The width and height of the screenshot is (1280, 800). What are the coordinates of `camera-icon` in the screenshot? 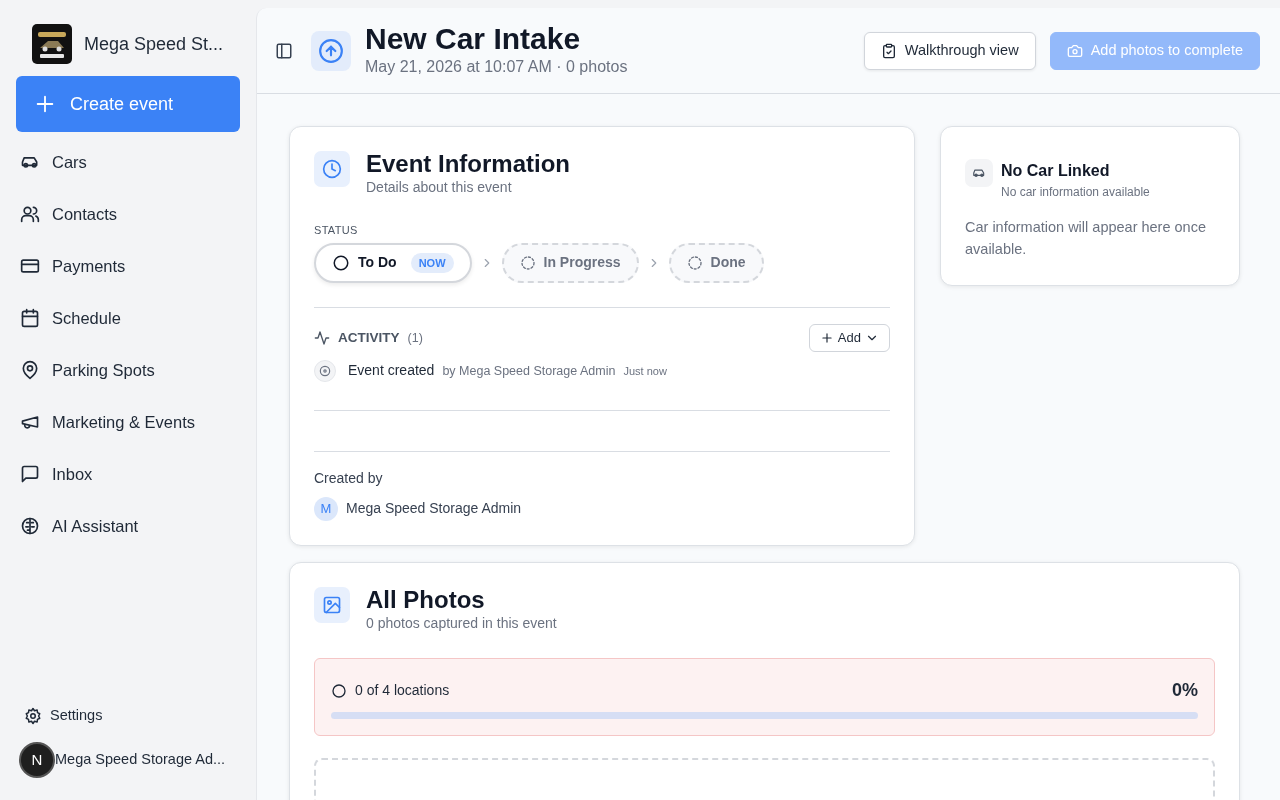 It's located at (1074, 50).